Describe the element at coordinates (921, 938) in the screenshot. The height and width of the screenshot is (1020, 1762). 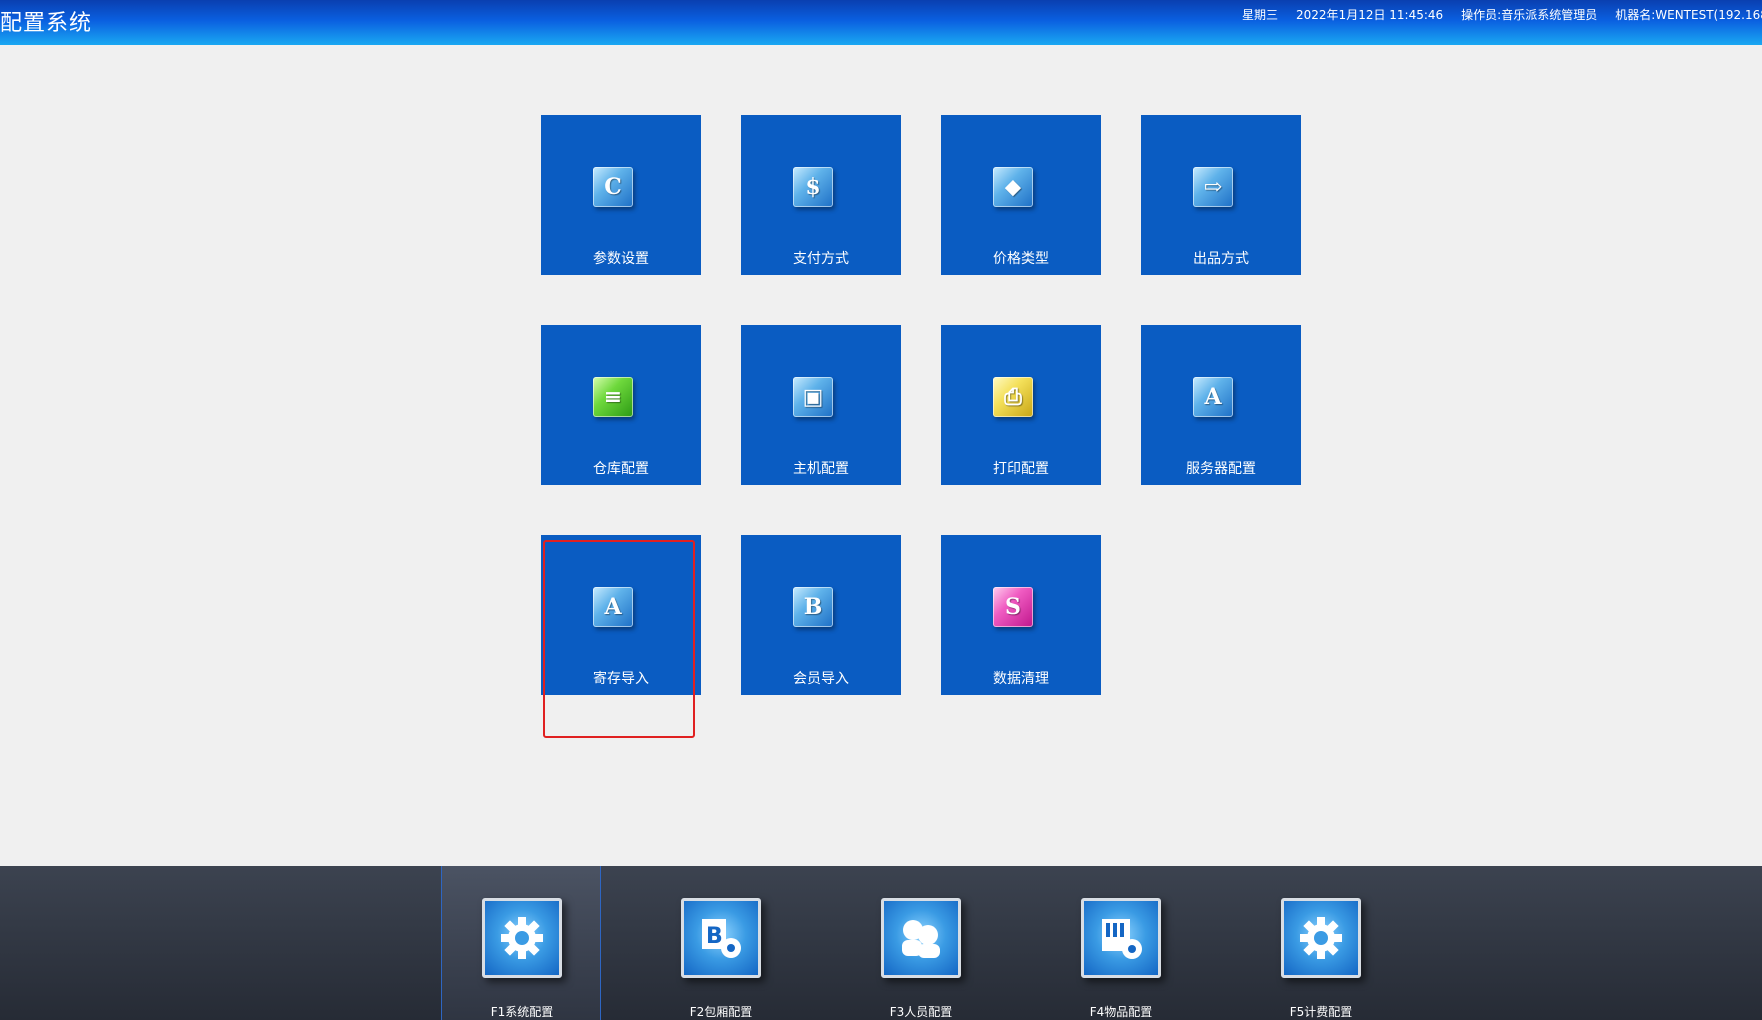
I see `people-icon` at that location.